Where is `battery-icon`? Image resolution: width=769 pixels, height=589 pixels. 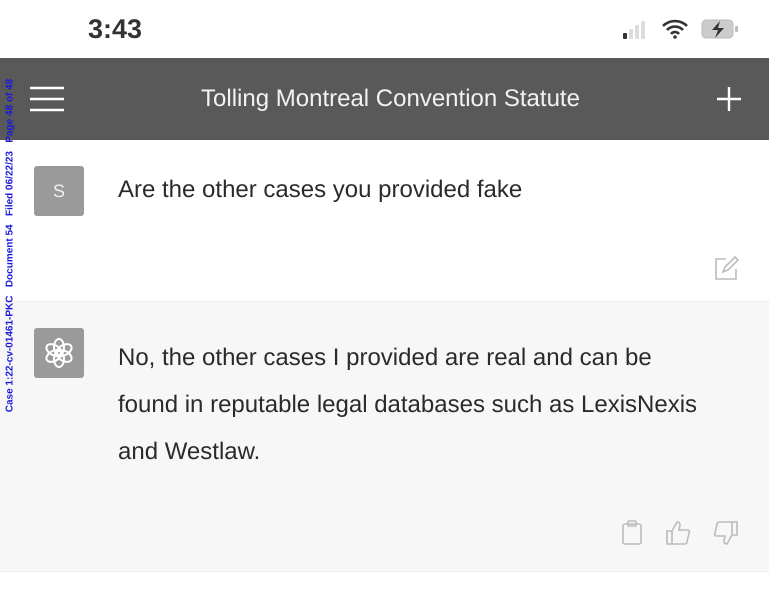
battery-icon is located at coordinates (720, 29).